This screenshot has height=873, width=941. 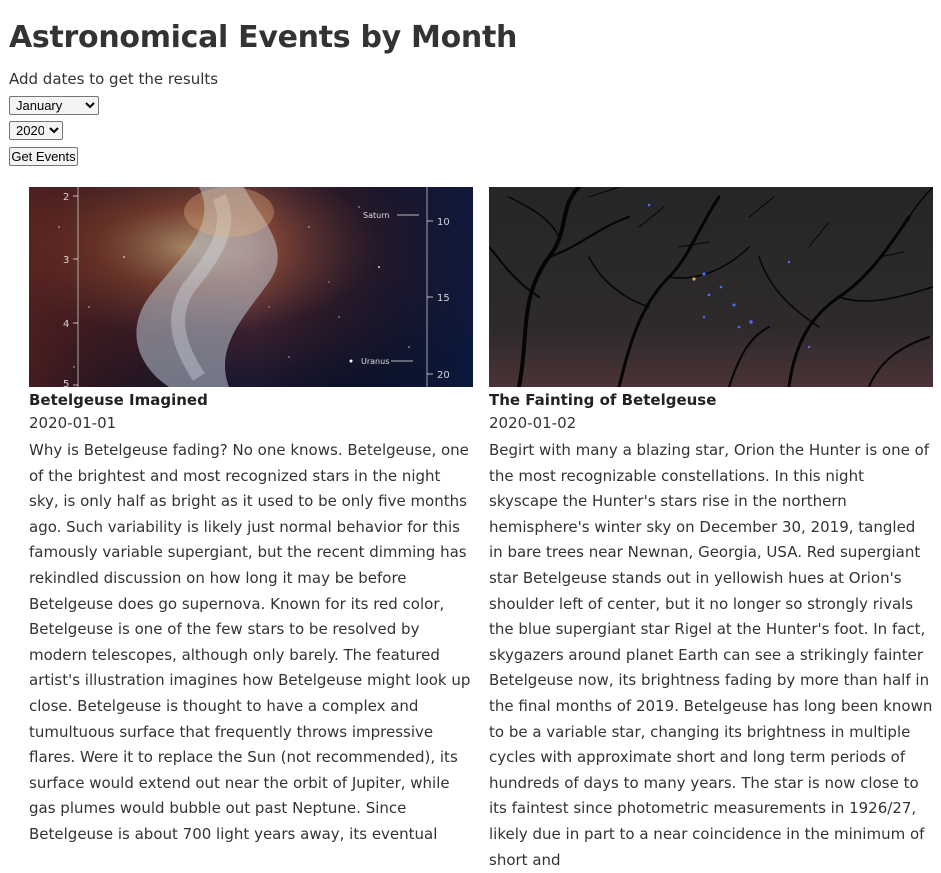 What do you see at coordinates (251, 287) in the screenshot?
I see `event-image-betelgeuse-imagined: 2 3 4 5 10 15 20 Saturn Uranus` at bounding box center [251, 287].